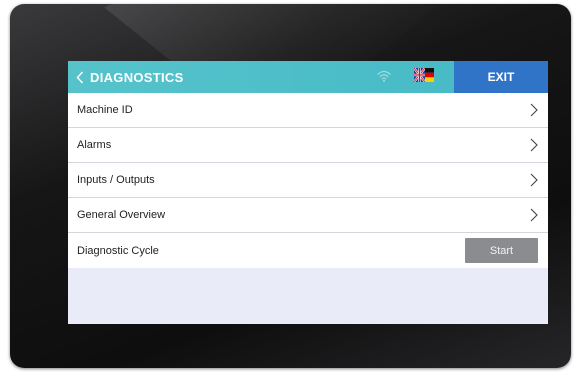  What do you see at coordinates (116, 180) in the screenshot?
I see `menu-item-label: Inputs / Outputs` at bounding box center [116, 180].